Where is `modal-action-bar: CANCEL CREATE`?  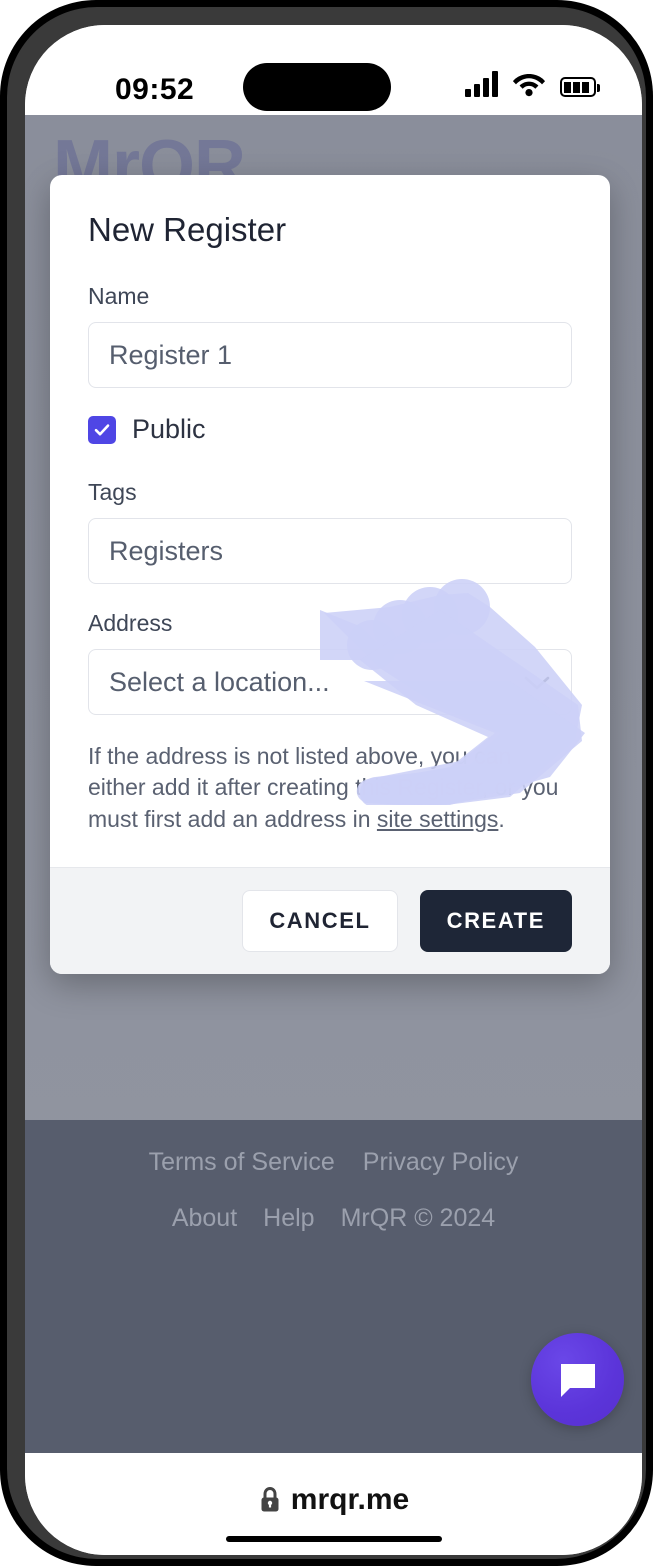 modal-action-bar: CANCEL CREATE is located at coordinates (330, 920).